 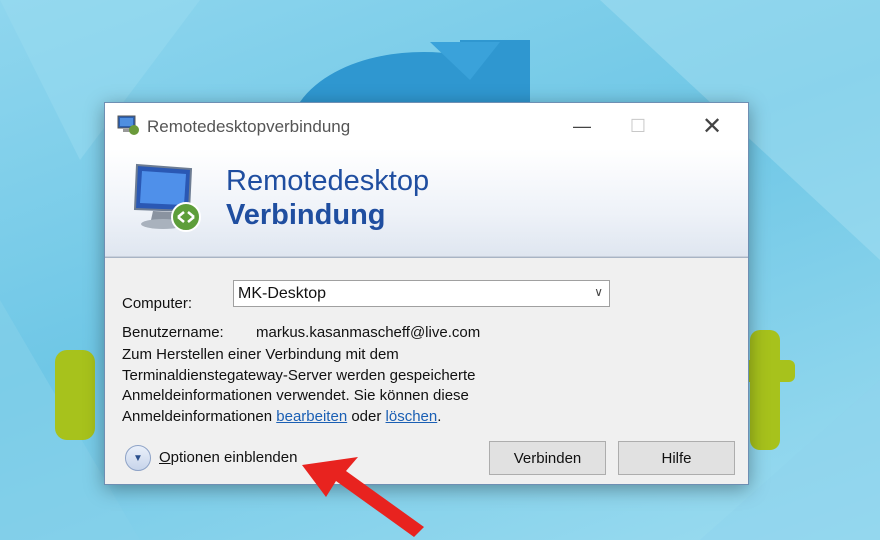 I want to click on computer-value: MK-Desktop, so click(x=282, y=294).